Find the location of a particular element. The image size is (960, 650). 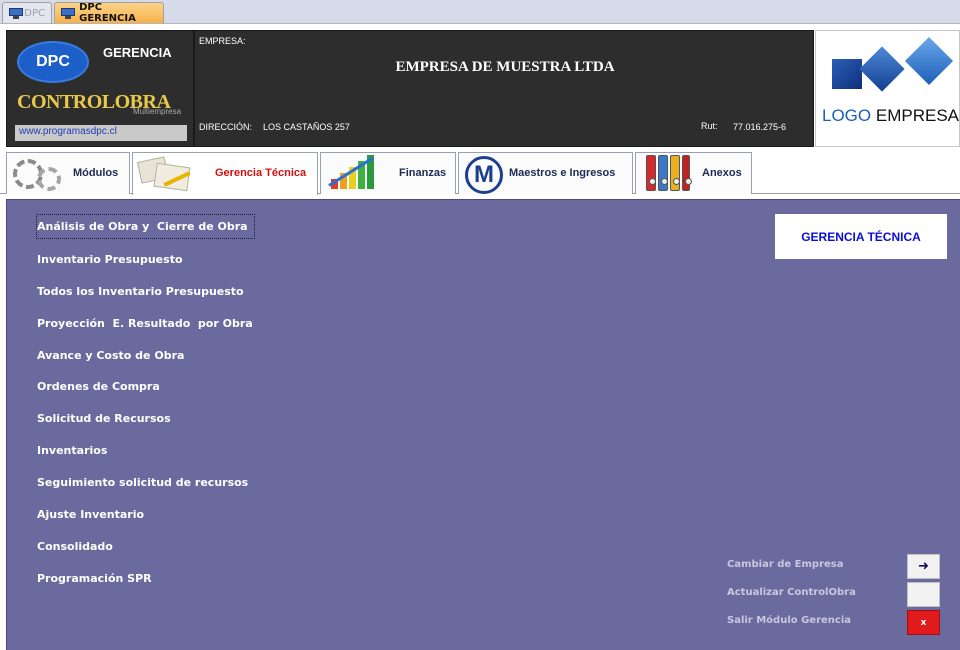

cambiar-empresa-label: Cambiar de Empresa is located at coordinates (785, 564).